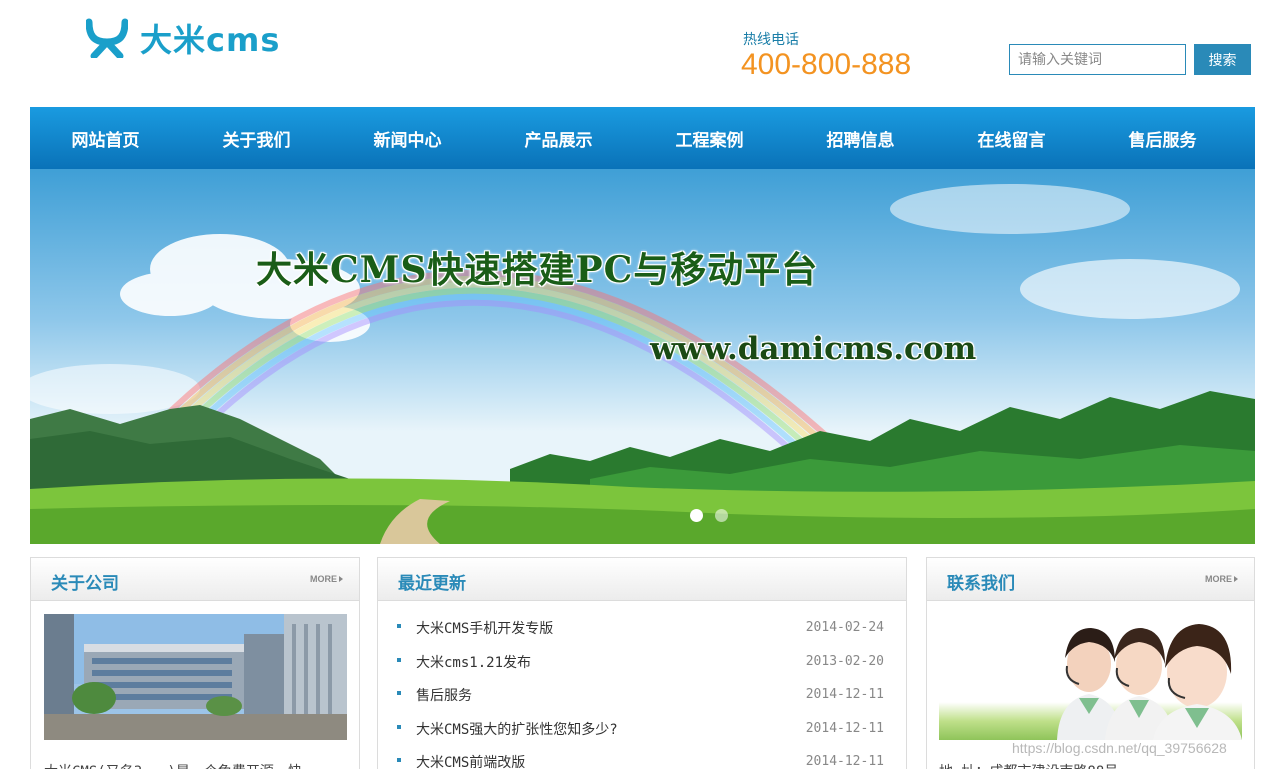 The image size is (1263, 769). I want to click on site-logo: 大米cms, so click(183, 38).